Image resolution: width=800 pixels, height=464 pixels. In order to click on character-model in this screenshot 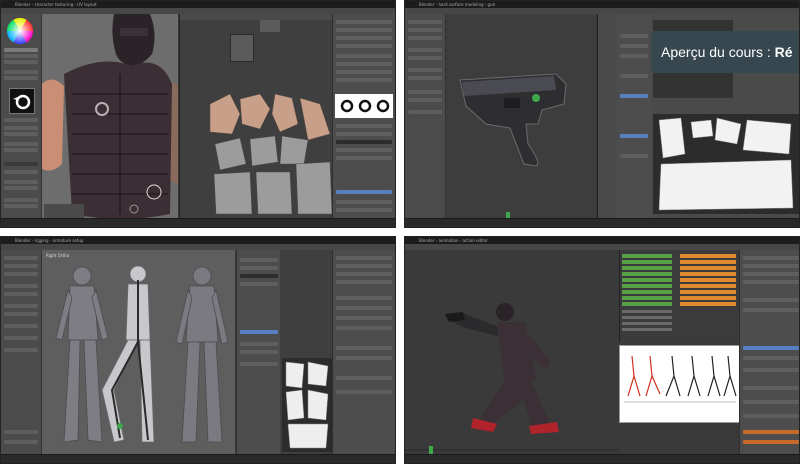, I will do `click(110, 116)`.